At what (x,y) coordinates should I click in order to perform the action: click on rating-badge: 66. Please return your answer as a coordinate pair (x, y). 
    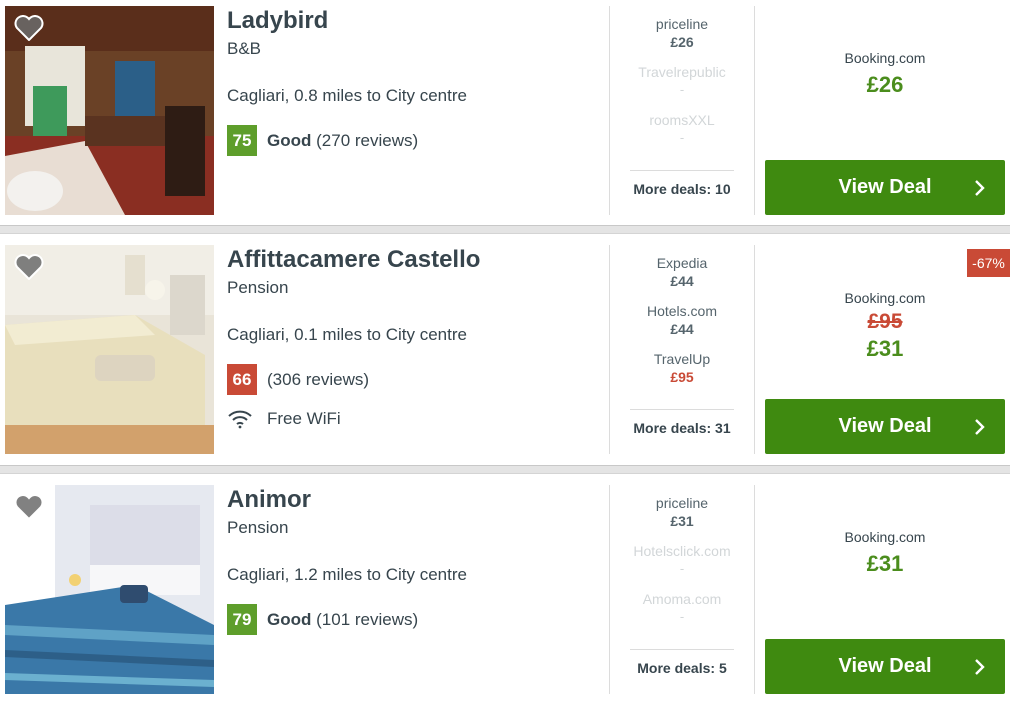
    Looking at the image, I should click on (242, 379).